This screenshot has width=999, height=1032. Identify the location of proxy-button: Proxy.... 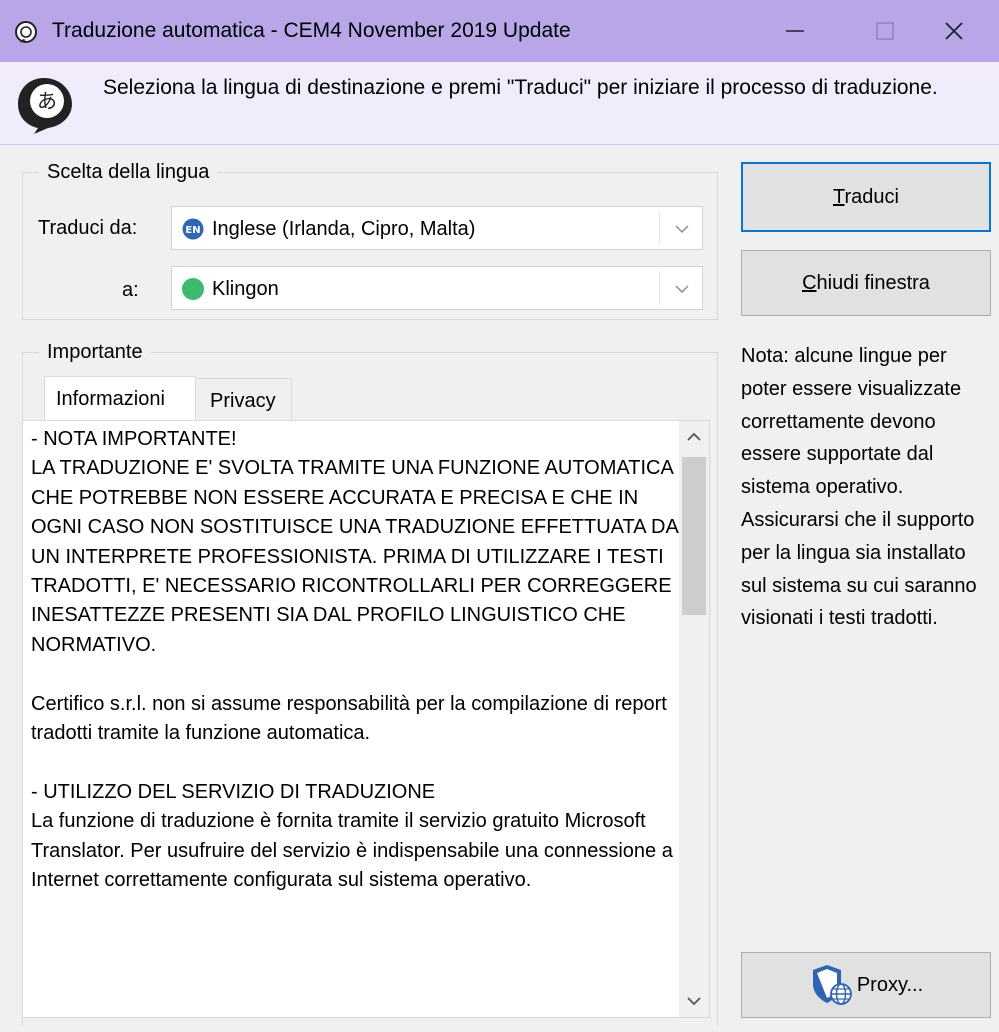
(866, 985).